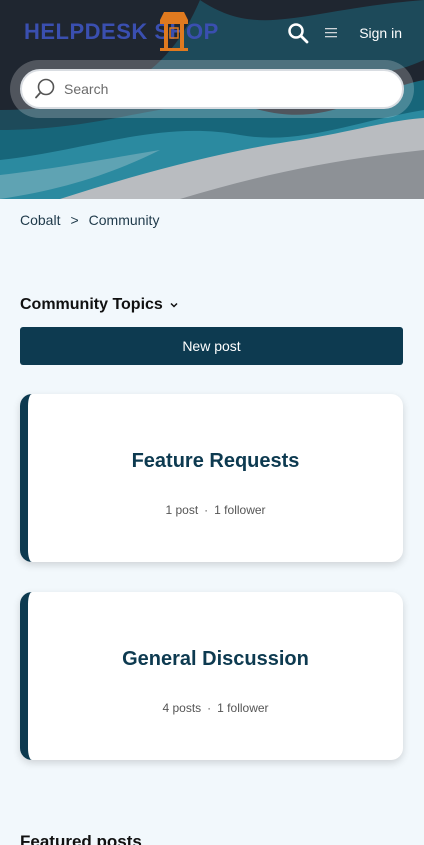  What do you see at coordinates (81, 838) in the screenshot?
I see `featured-posts-heading: Featured posts` at bounding box center [81, 838].